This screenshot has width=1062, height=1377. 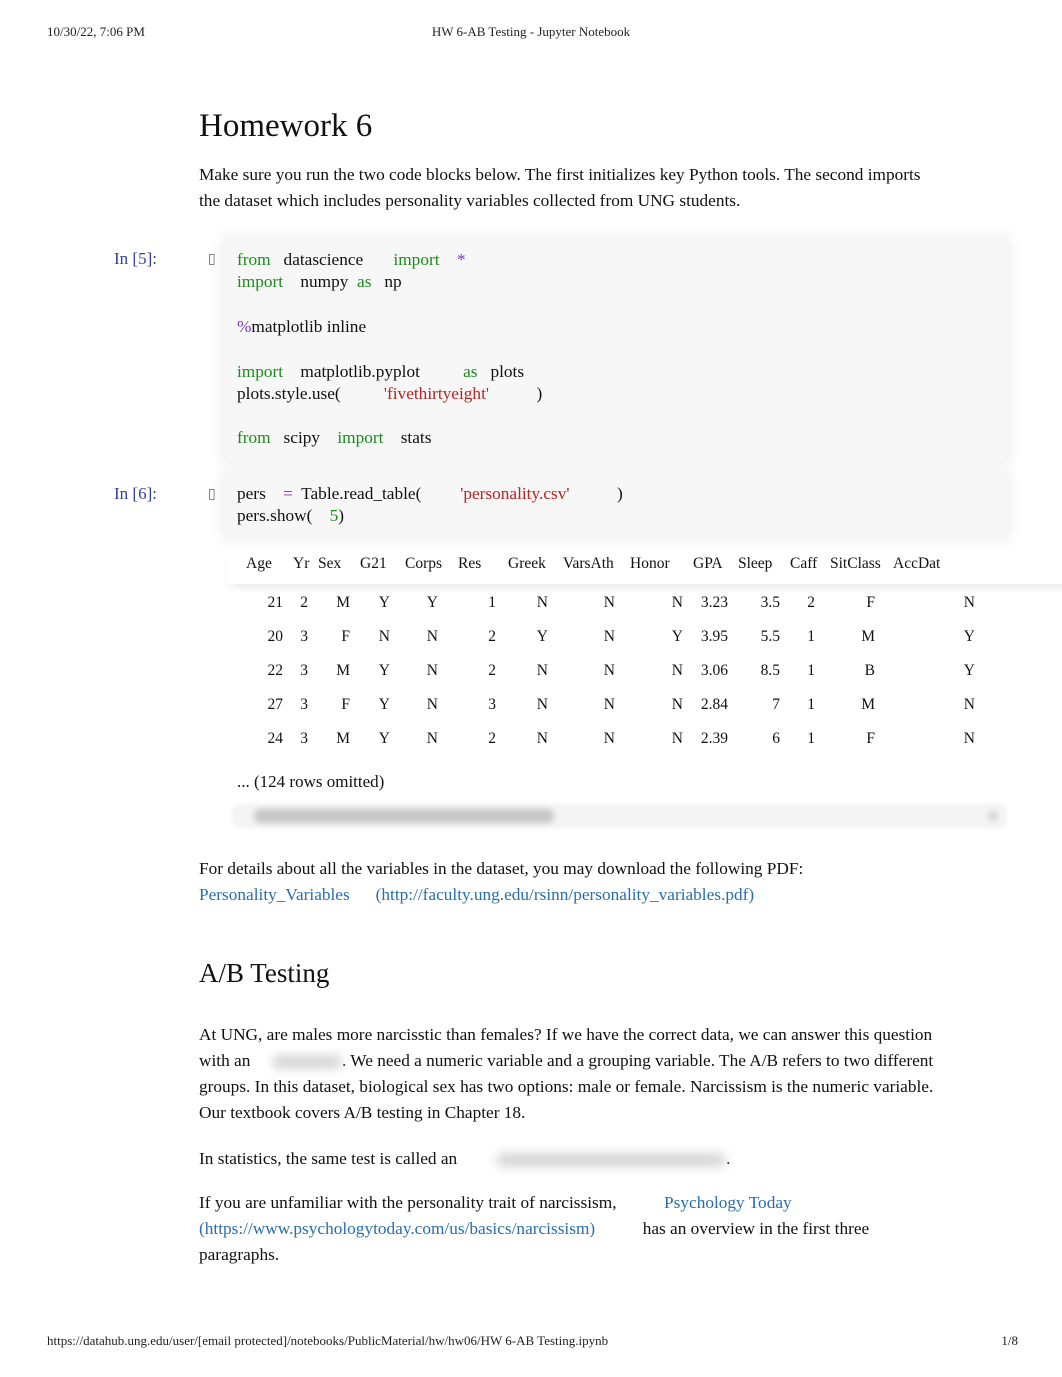 I want to click on column-header: Yr, so click(x=301, y=563).